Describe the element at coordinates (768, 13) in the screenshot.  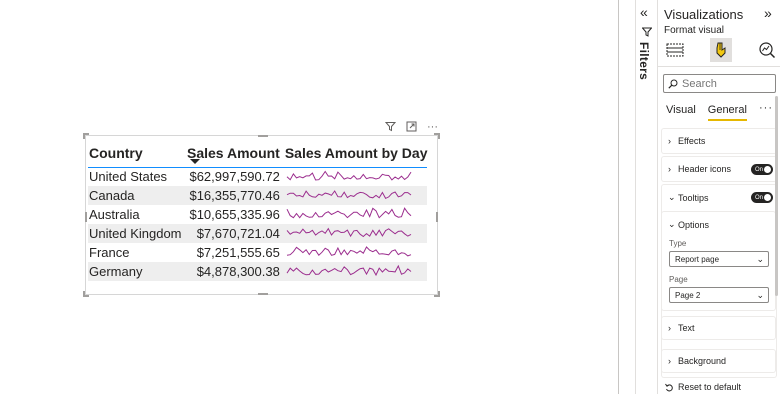
I see `expand-pane-icon: »` at that location.